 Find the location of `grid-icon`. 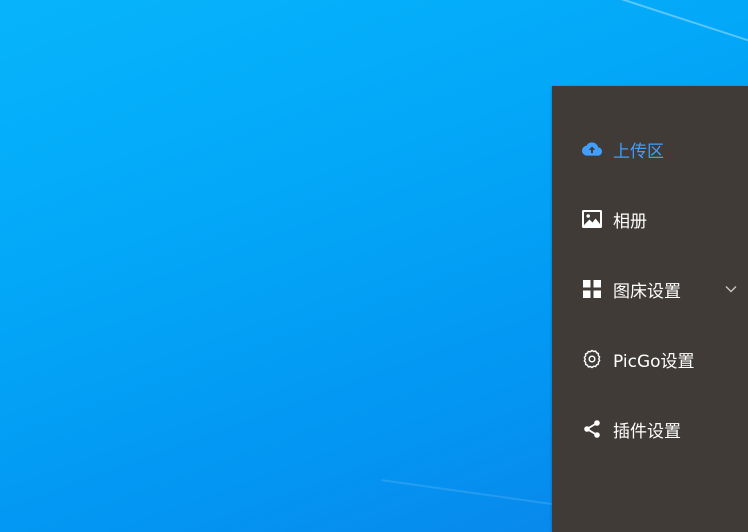

grid-icon is located at coordinates (592, 289).